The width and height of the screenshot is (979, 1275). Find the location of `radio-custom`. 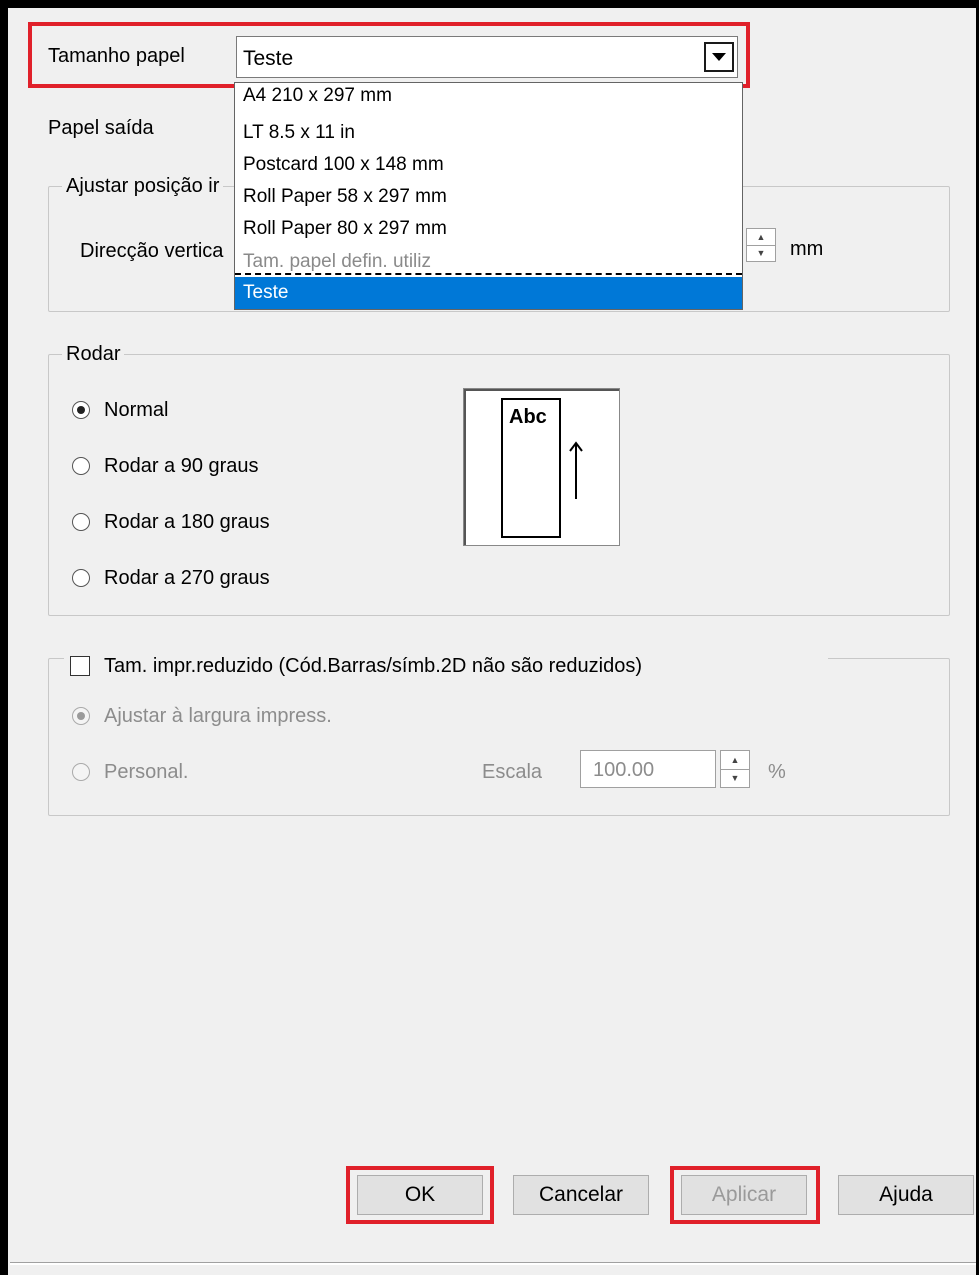

radio-custom is located at coordinates (81, 772).